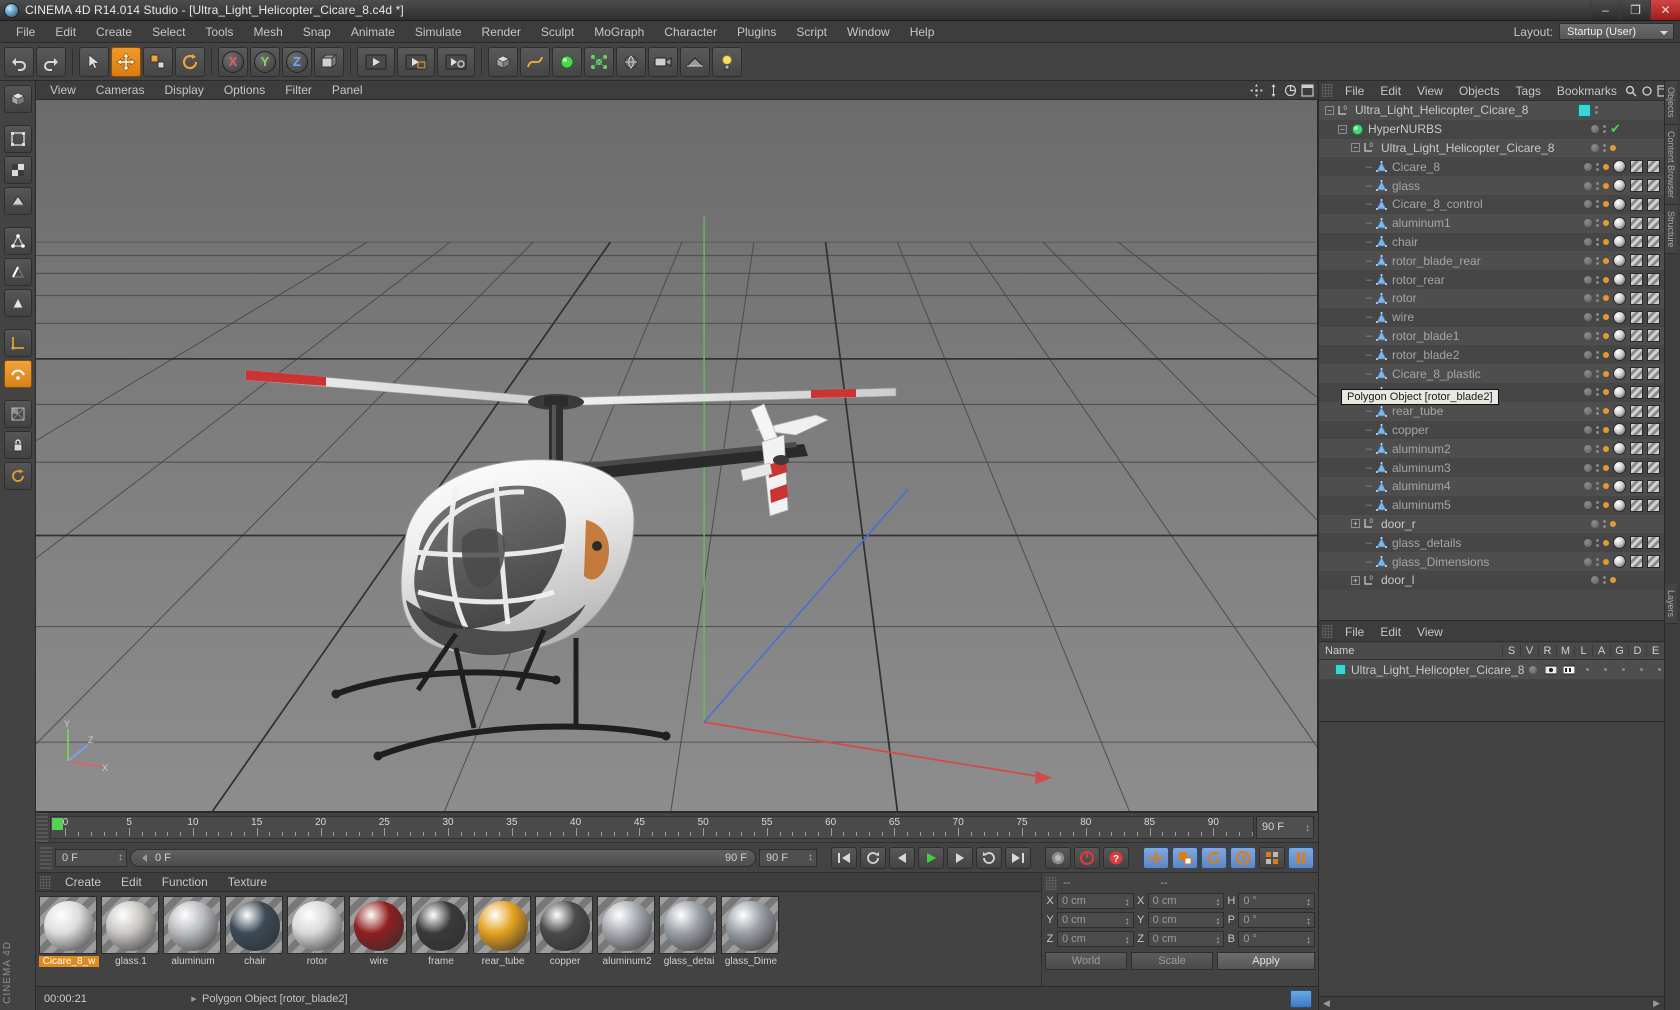 This screenshot has width=1680, height=1010. Describe the element at coordinates (17, 170) in the screenshot. I see `texture-mode-button` at that location.